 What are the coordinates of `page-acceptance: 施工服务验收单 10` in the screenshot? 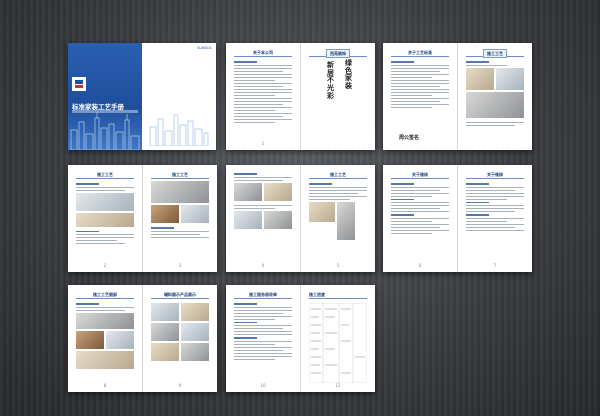 It's located at (263, 338).